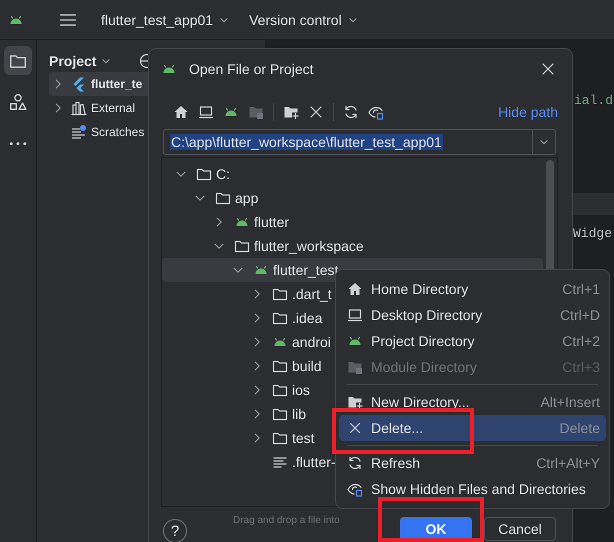 This screenshot has height=542, width=614. Describe the element at coordinates (592, 233) in the screenshot. I see `code-text: Widge` at that location.